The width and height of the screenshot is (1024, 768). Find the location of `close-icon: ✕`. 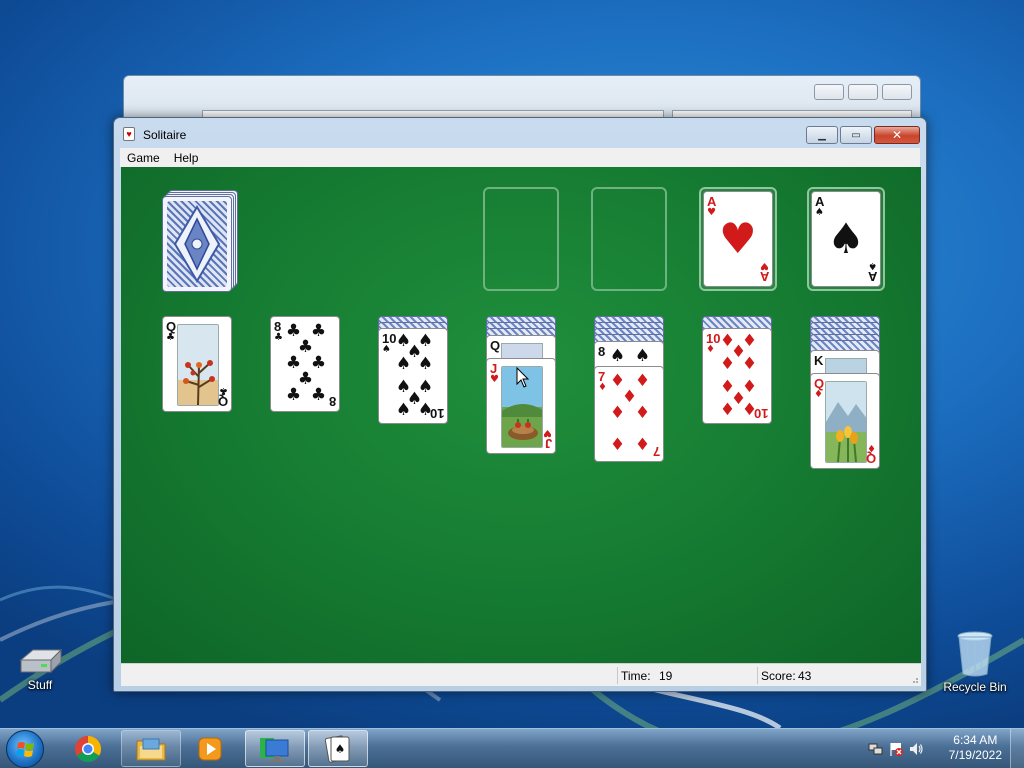

close-icon: ✕ is located at coordinates (897, 135).